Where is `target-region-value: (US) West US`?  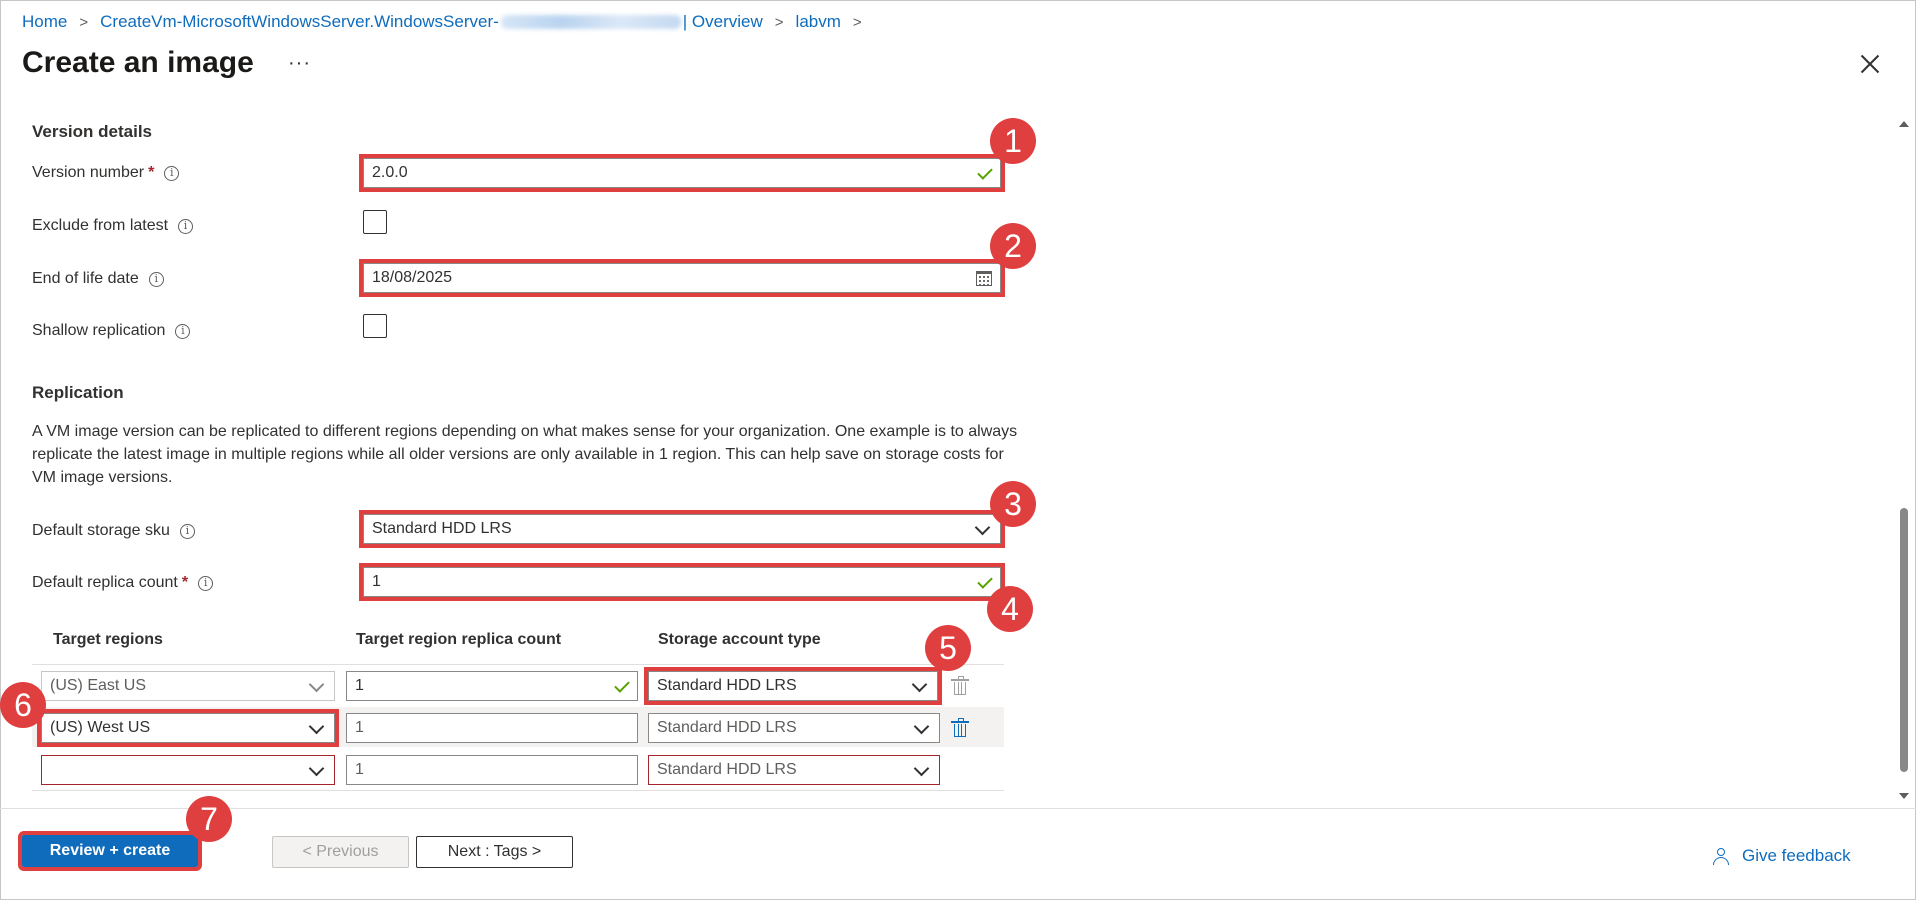
target-region-value: (US) West US is located at coordinates (100, 727).